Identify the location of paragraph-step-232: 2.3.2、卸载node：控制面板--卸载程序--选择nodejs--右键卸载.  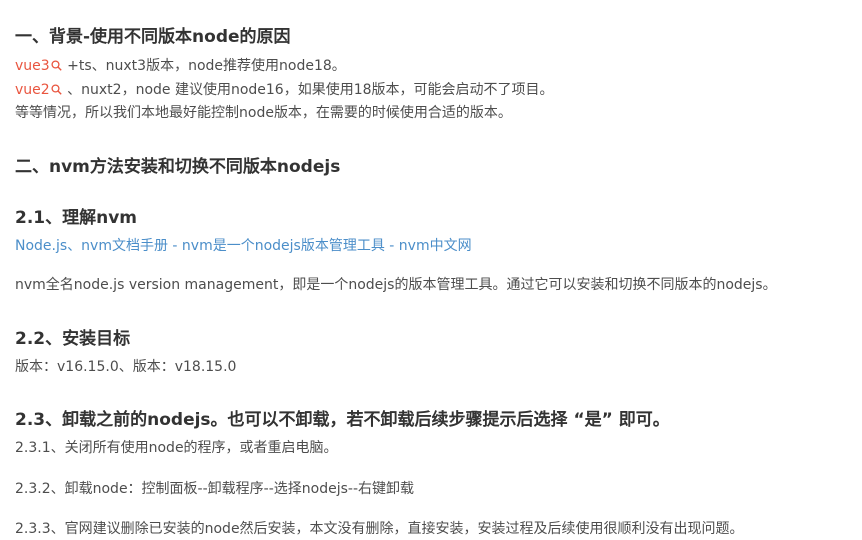
(214, 489).